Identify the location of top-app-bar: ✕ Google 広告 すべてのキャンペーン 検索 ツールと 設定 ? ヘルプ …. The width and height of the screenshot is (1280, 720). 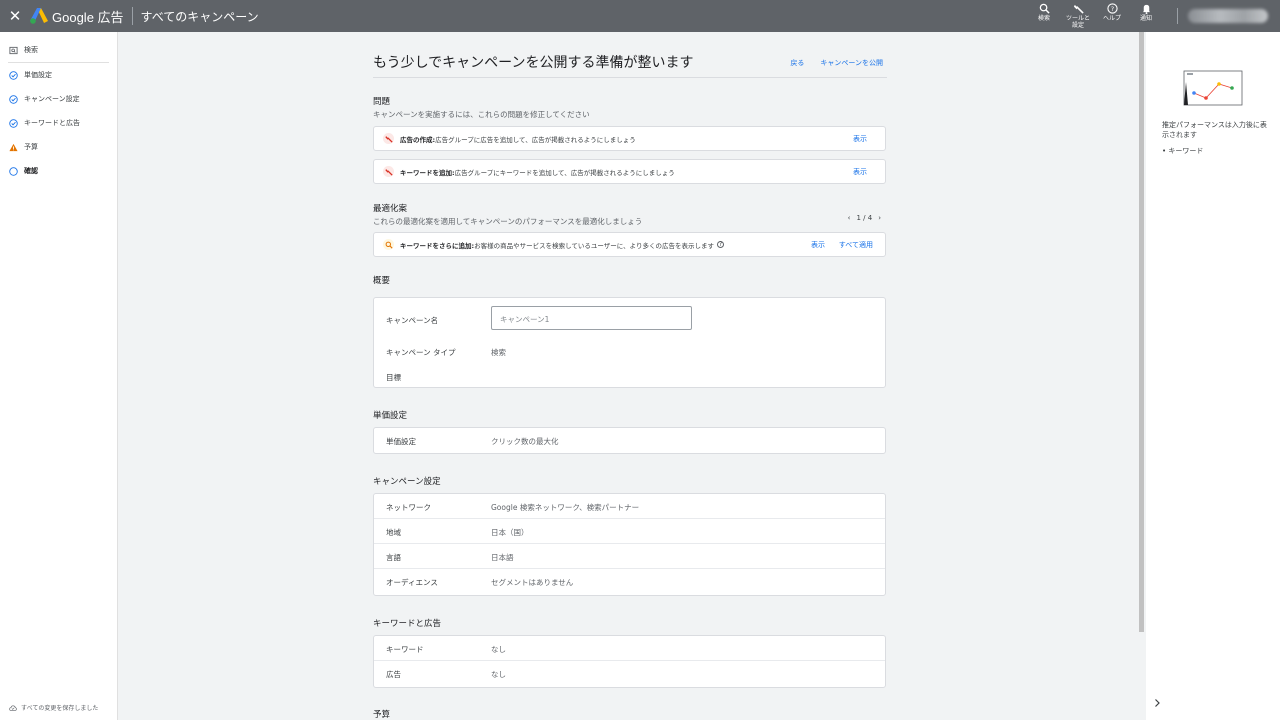
(640, 16).